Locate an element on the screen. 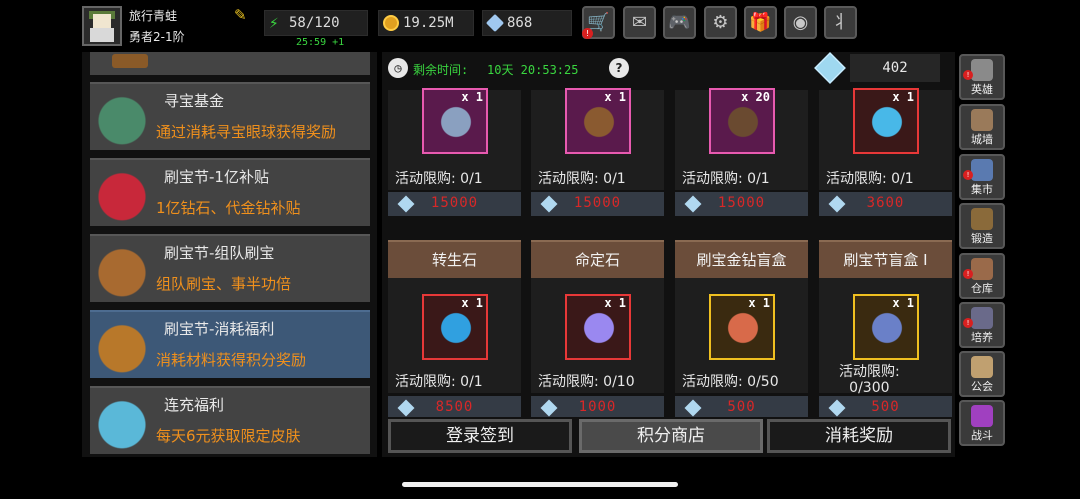  item-name: 刷宝节盲盒 I is located at coordinates (885, 259).